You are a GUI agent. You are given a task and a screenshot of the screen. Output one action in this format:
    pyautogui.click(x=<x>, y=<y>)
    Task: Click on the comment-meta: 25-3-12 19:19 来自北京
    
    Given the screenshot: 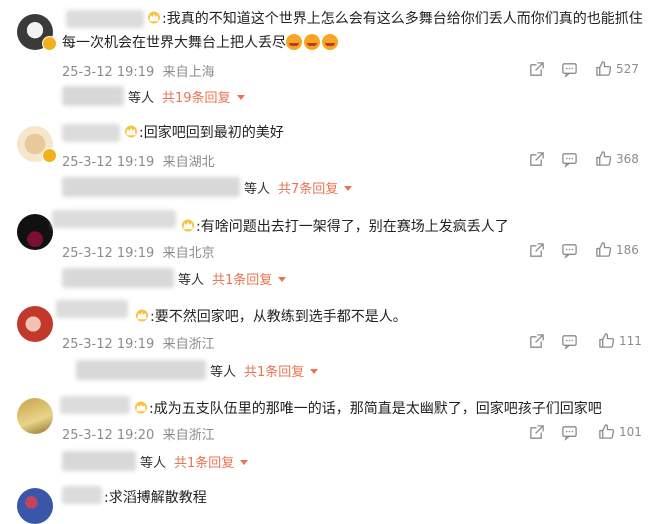 What is the action you would take?
    pyautogui.click(x=138, y=253)
    